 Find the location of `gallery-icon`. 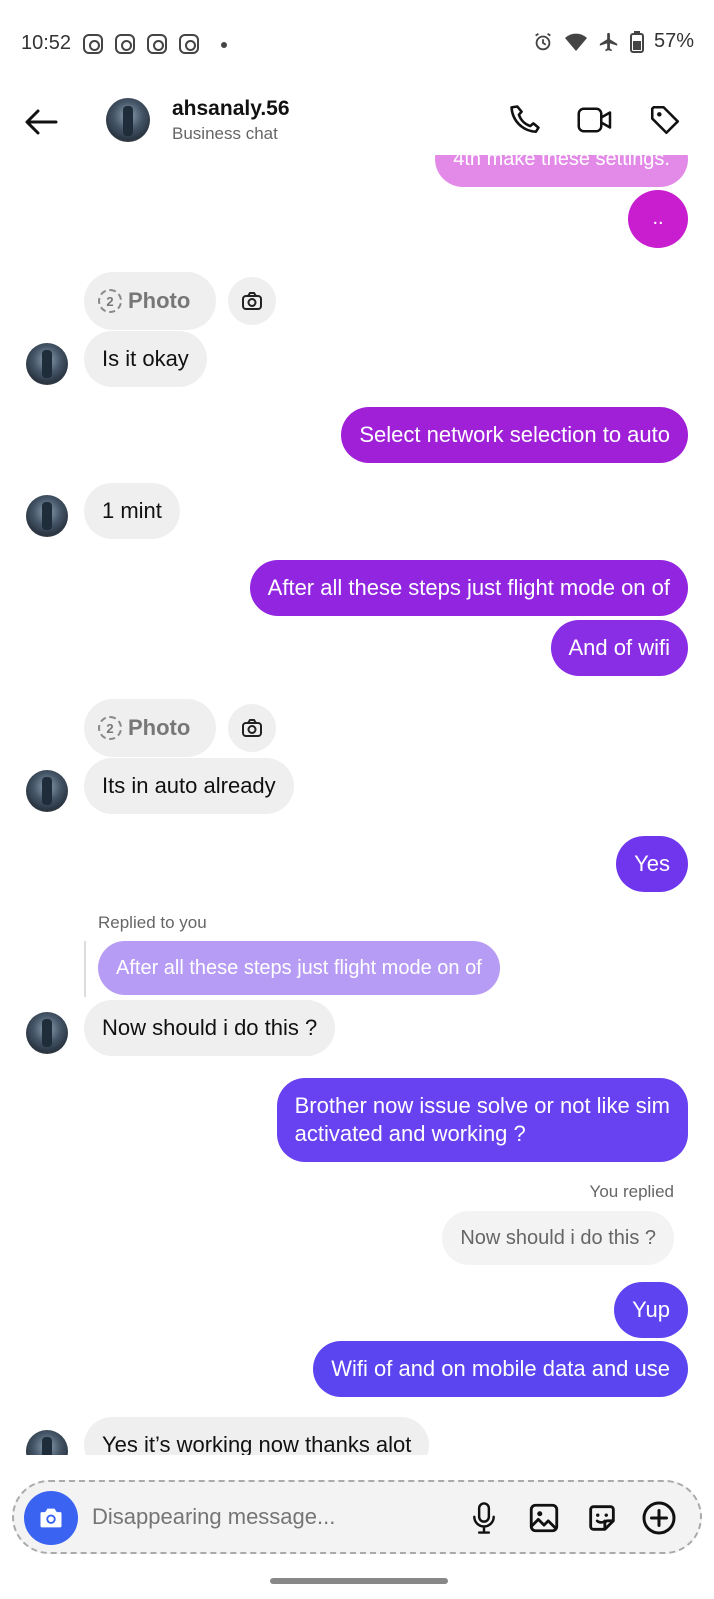

gallery-icon is located at coordinates (544, 1518).